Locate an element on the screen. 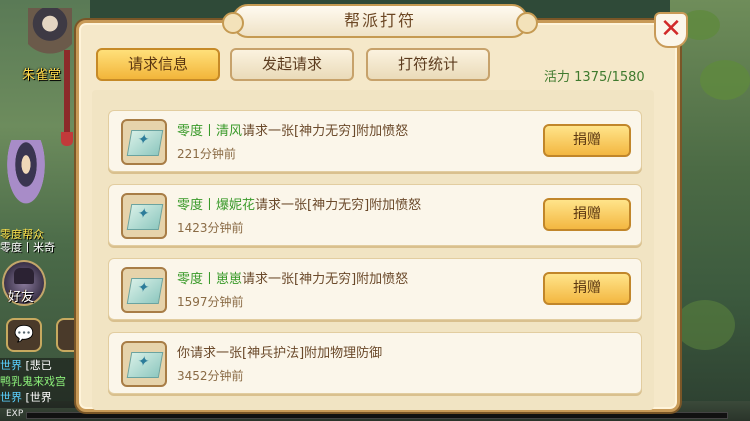 Image resolution: width=750 pixels, height=421 pixels. npc-guild-label: 零度帮众 零度丨米奇 is located at coordinates (27, 241).